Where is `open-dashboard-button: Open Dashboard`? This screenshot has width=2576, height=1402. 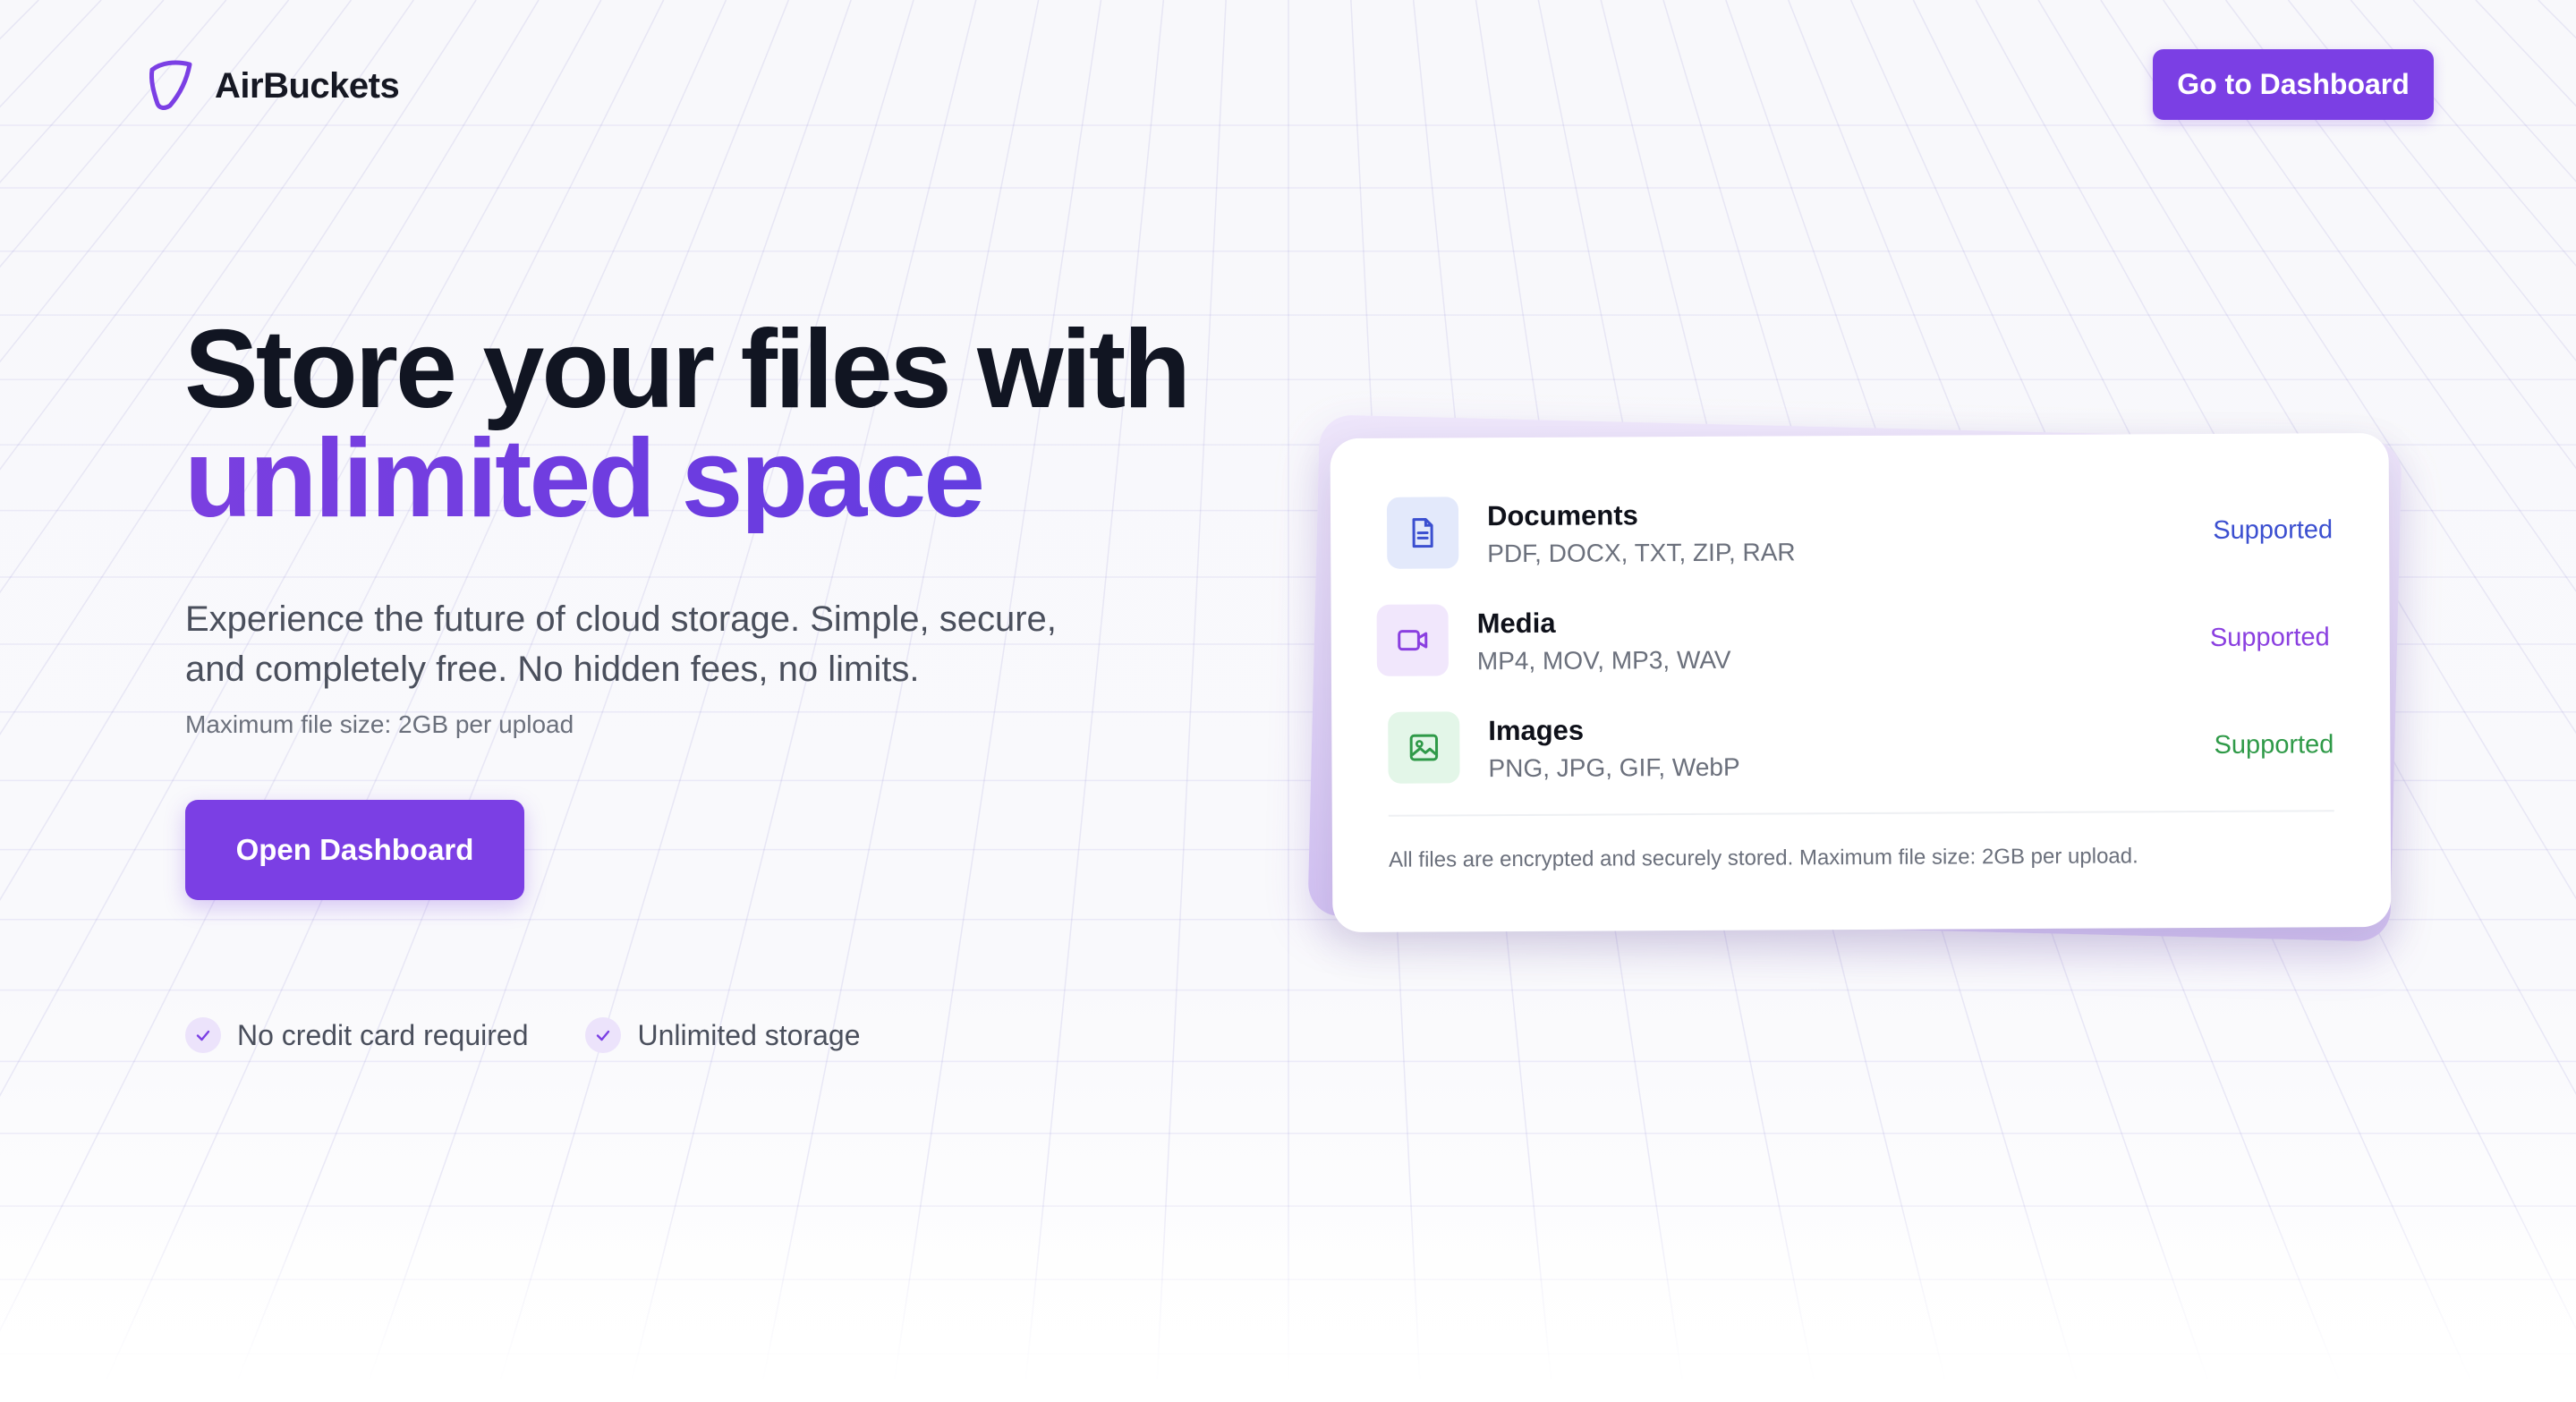
open-dashboard-button: Open Dashboard is located at coordinates (354, 850).